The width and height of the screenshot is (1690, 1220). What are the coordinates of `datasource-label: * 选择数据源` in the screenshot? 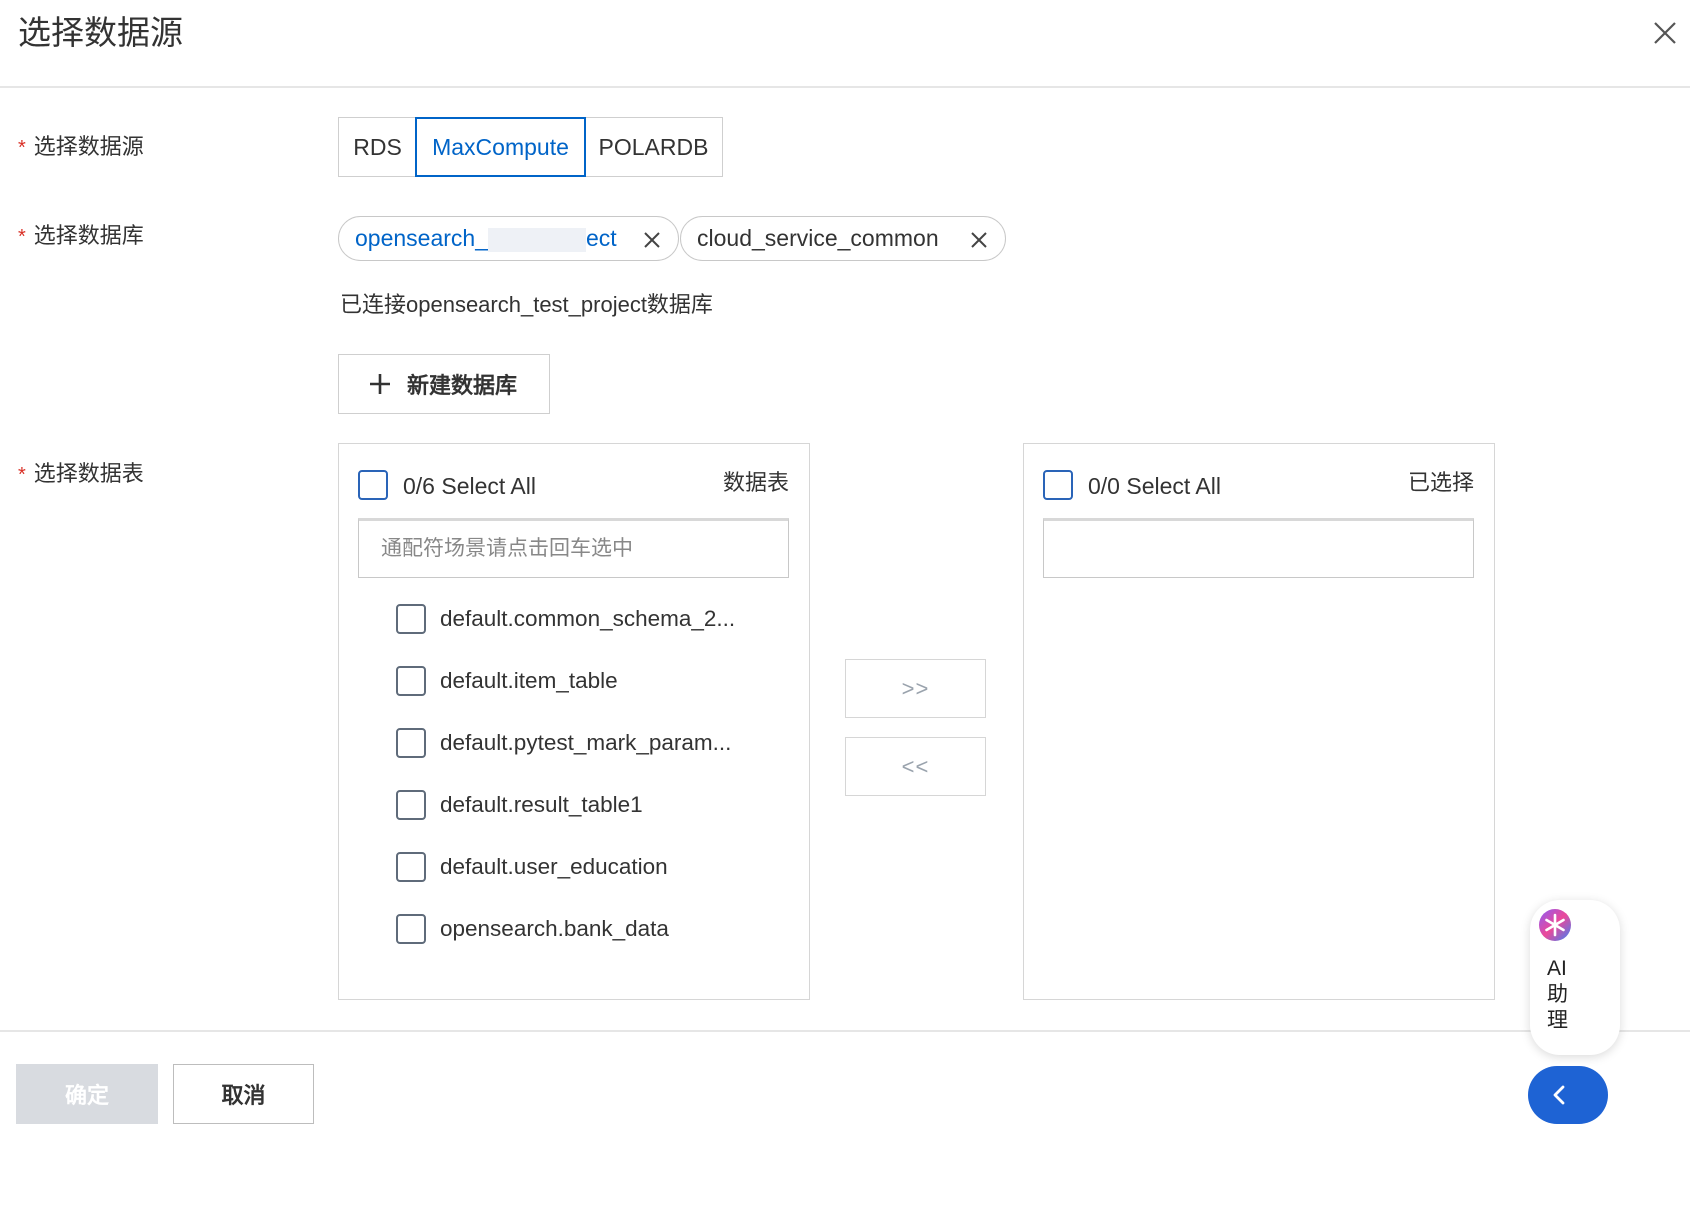 It's located at (81, 147).